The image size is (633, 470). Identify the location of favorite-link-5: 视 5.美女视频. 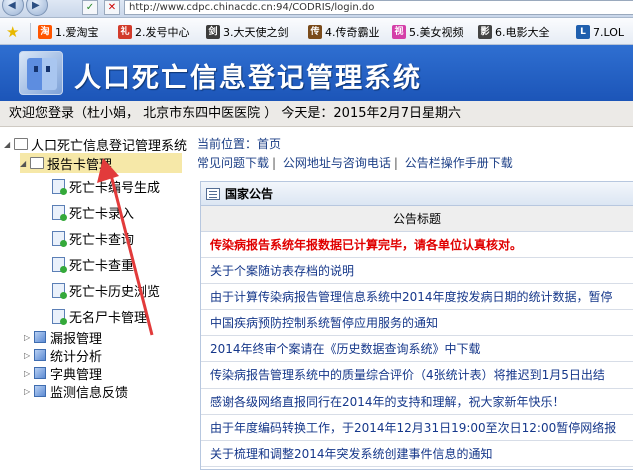
(428, 32).